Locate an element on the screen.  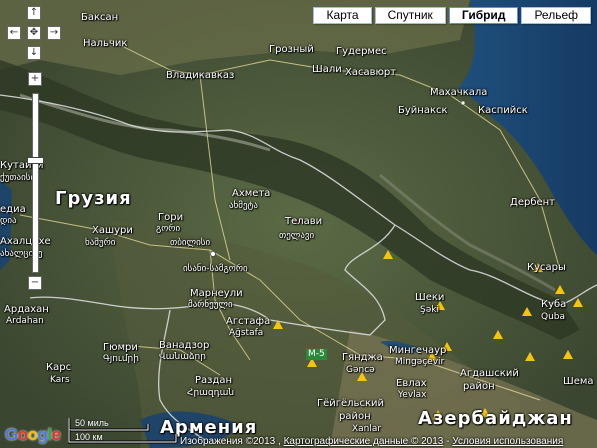
pan-right-icon: → is located at coordinates (54, 33).